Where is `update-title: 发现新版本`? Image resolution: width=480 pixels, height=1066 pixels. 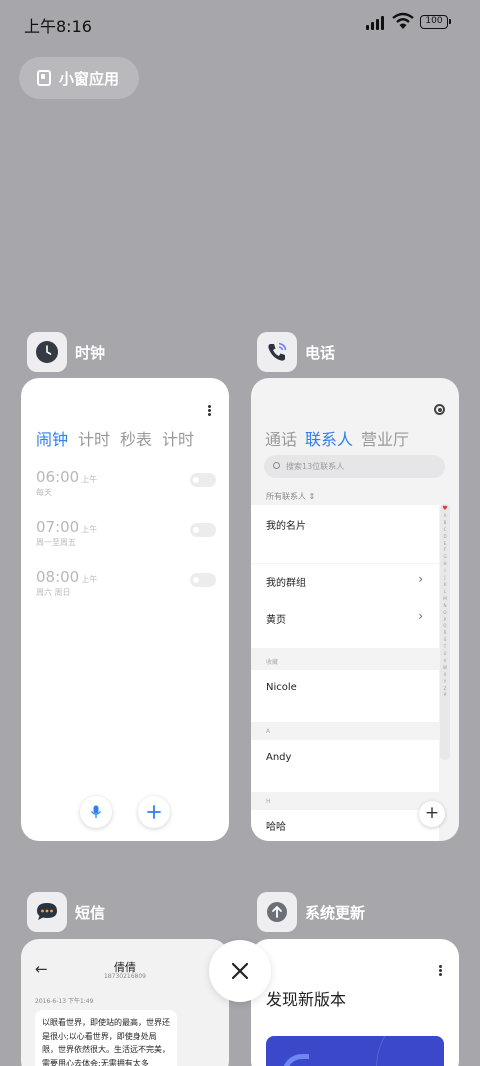 update-title: 发现新版本 is located at coordinates (306, 999).